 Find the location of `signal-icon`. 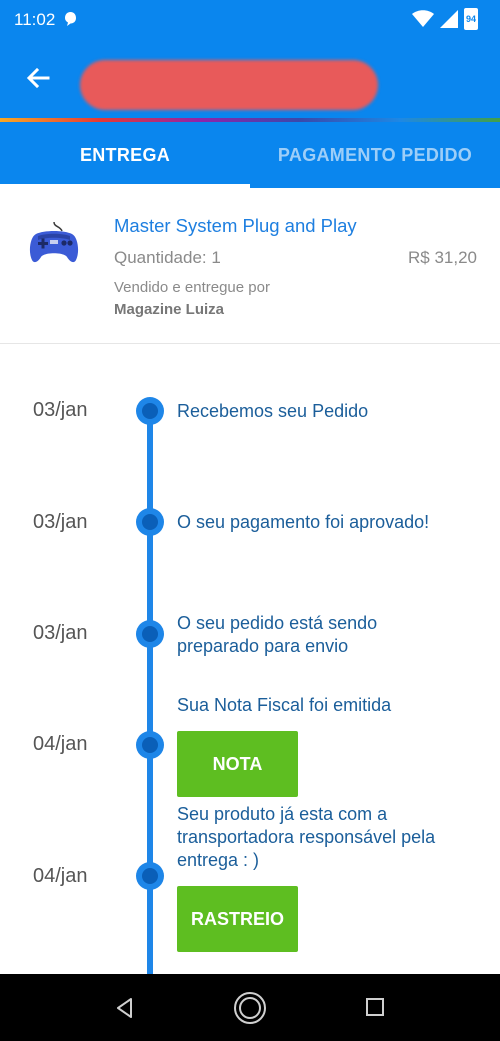

signal-icon is located at coordinates (449, 19).